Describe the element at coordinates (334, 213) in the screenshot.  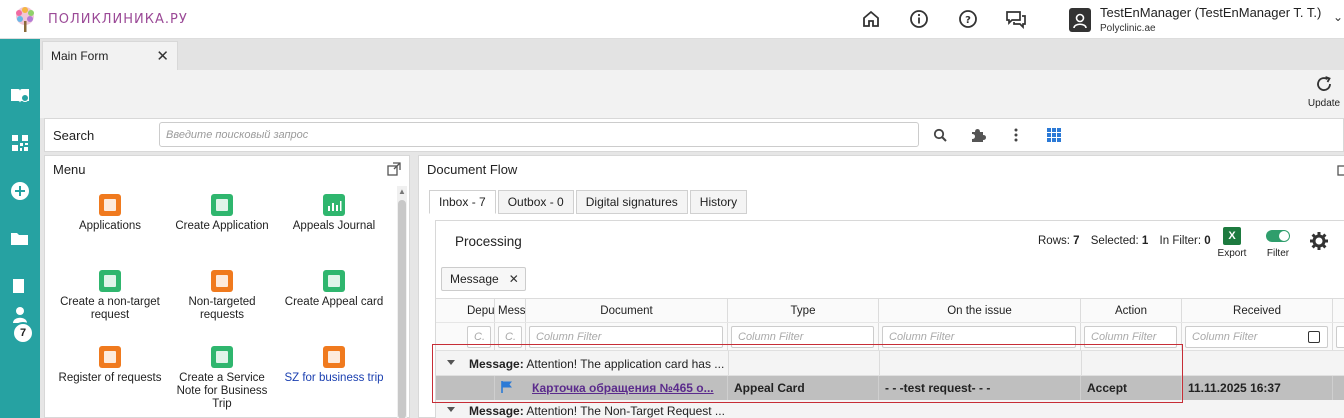
I see `menu-item-appeals-journal: Appeals Journal` at that location.